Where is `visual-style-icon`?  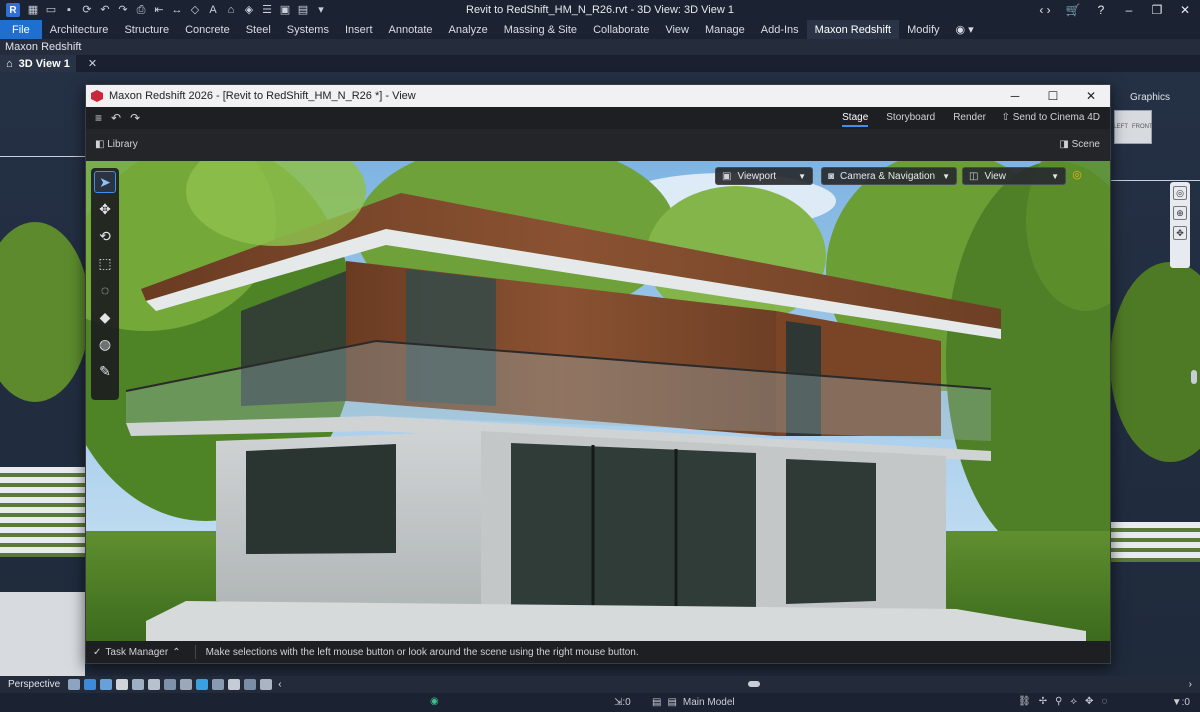 visual-style-icon is located at coordinates (90, 684).